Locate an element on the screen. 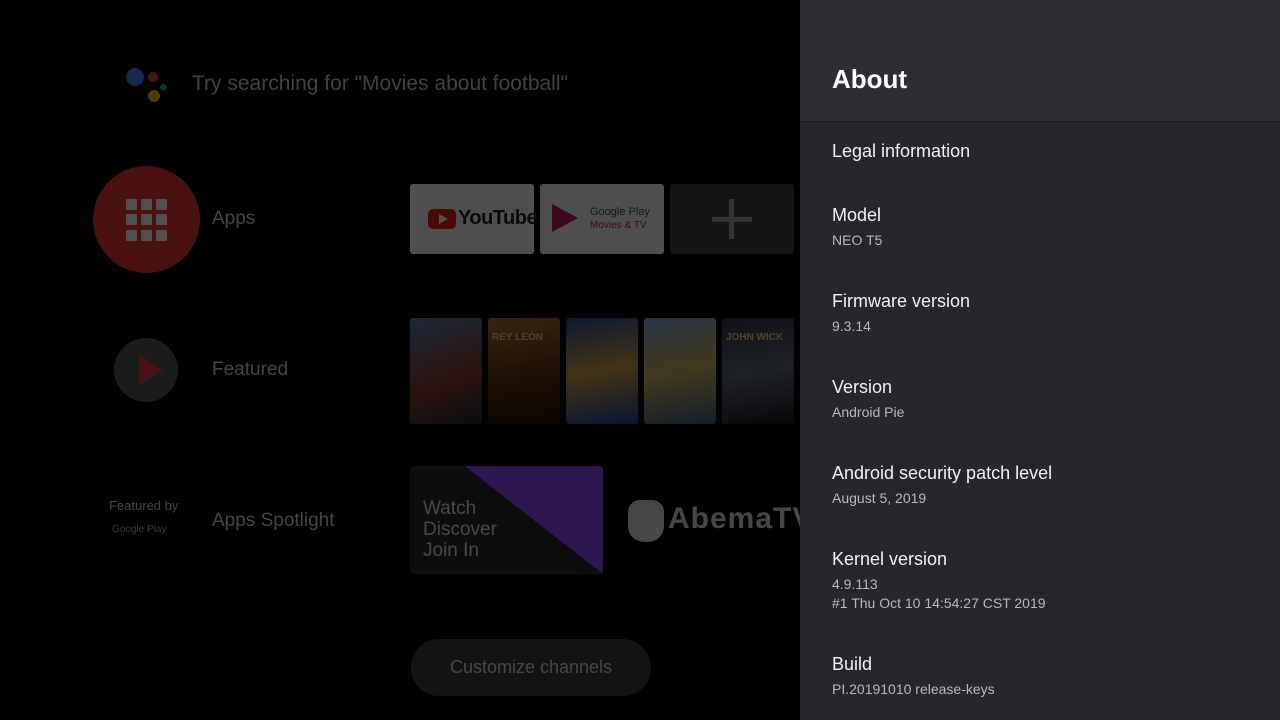  youtube-logo-text: YouTube is located at coordinates (498, 218).